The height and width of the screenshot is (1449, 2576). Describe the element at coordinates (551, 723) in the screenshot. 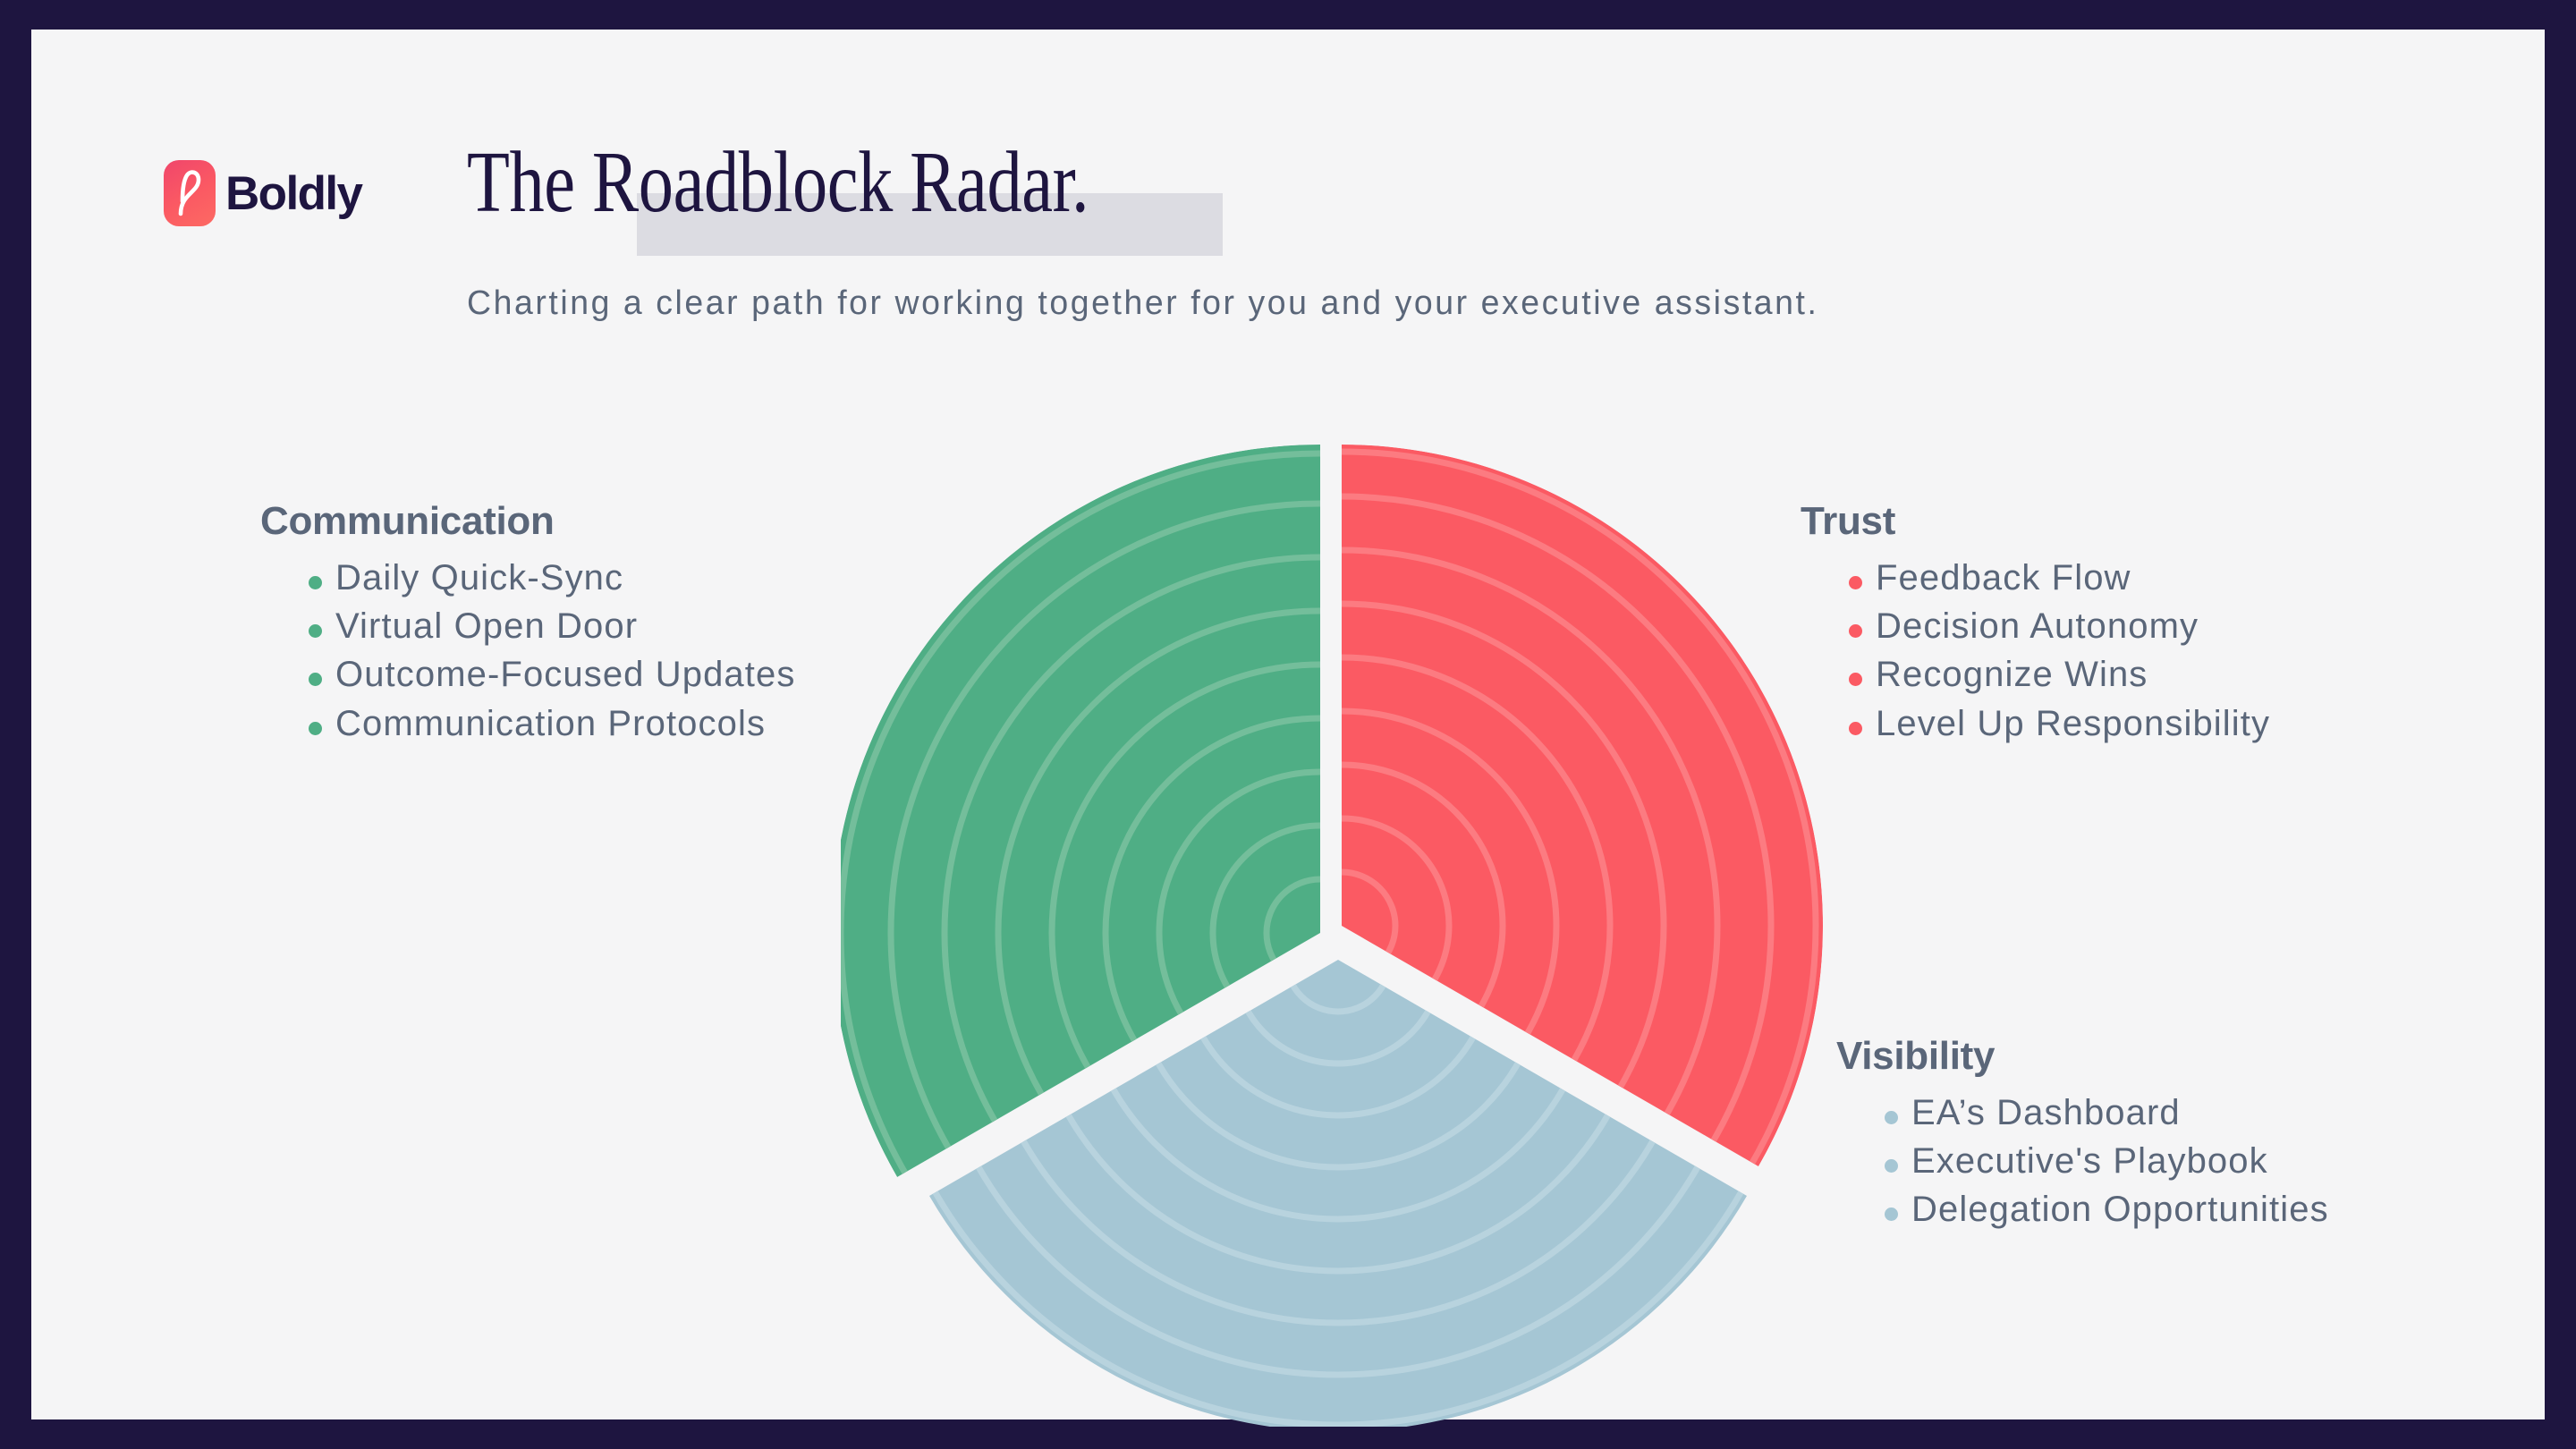

I see `list-item-label: Communication Protocols` at that location.